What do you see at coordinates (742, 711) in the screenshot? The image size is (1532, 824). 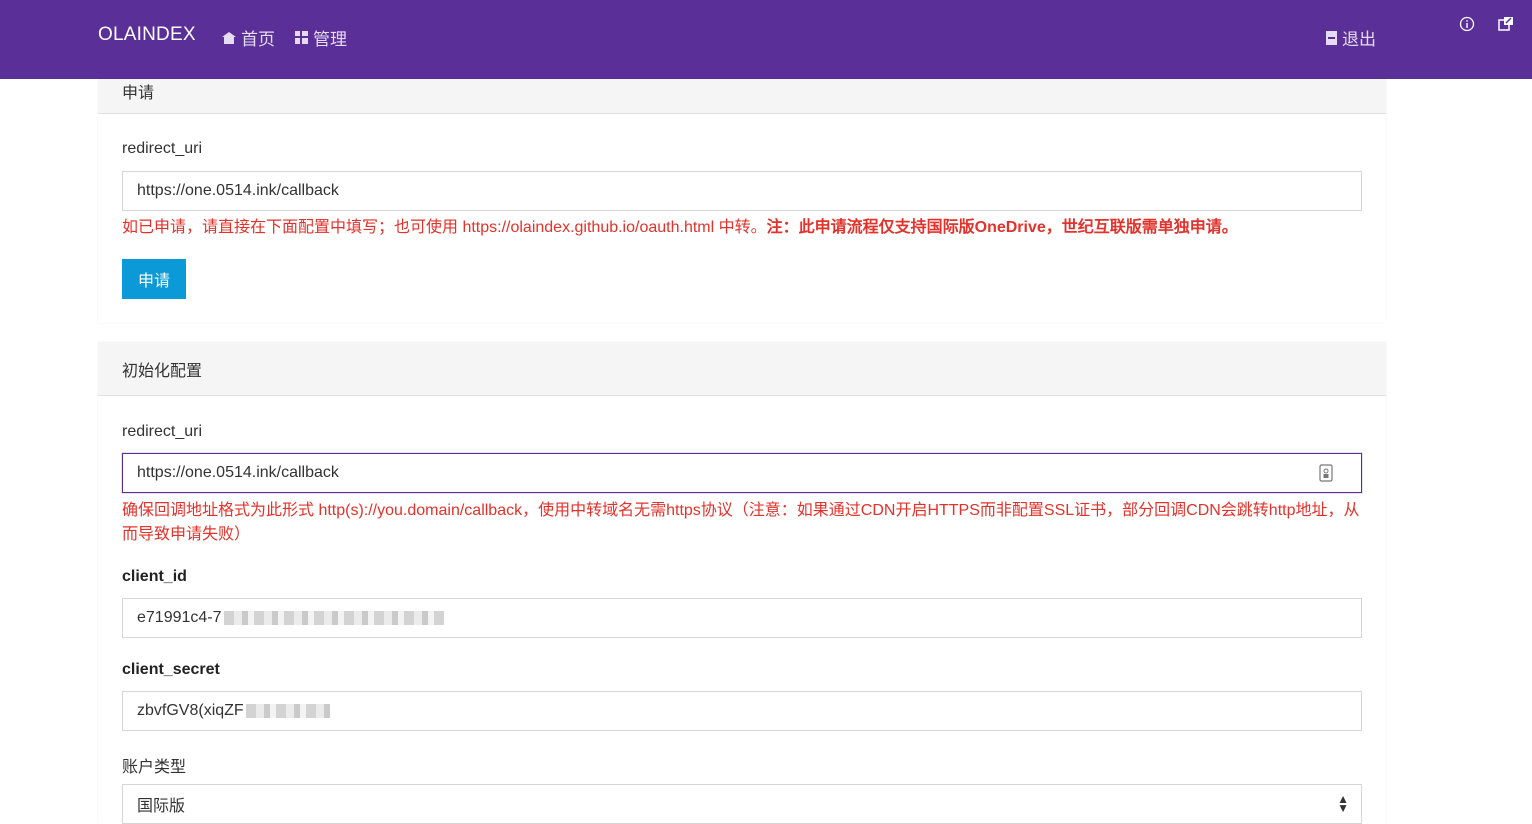 I see `client-secret-field: zbvfGV8(xiqZF` at bounding box center [742, 711].